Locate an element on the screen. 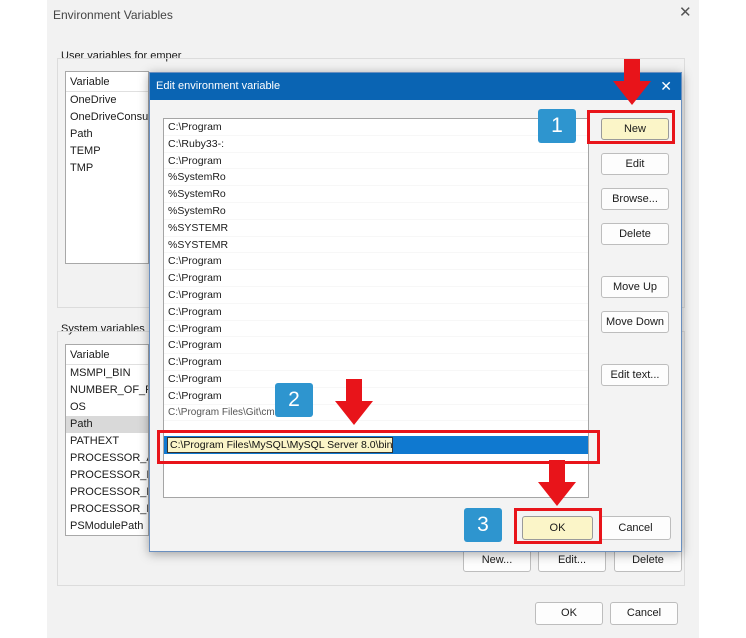 The height and width of the screenshot is (638, 746). move-down-button: Move Down is located at coordinates (635, 322).